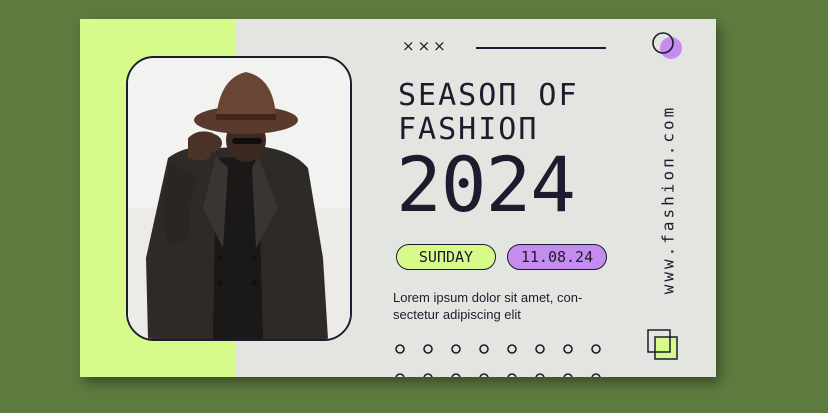 The image size is (828, 413). Describe the element at coordinates (557, 257) in the screenshot. I see `date-badge: 11.08.24` at that location.